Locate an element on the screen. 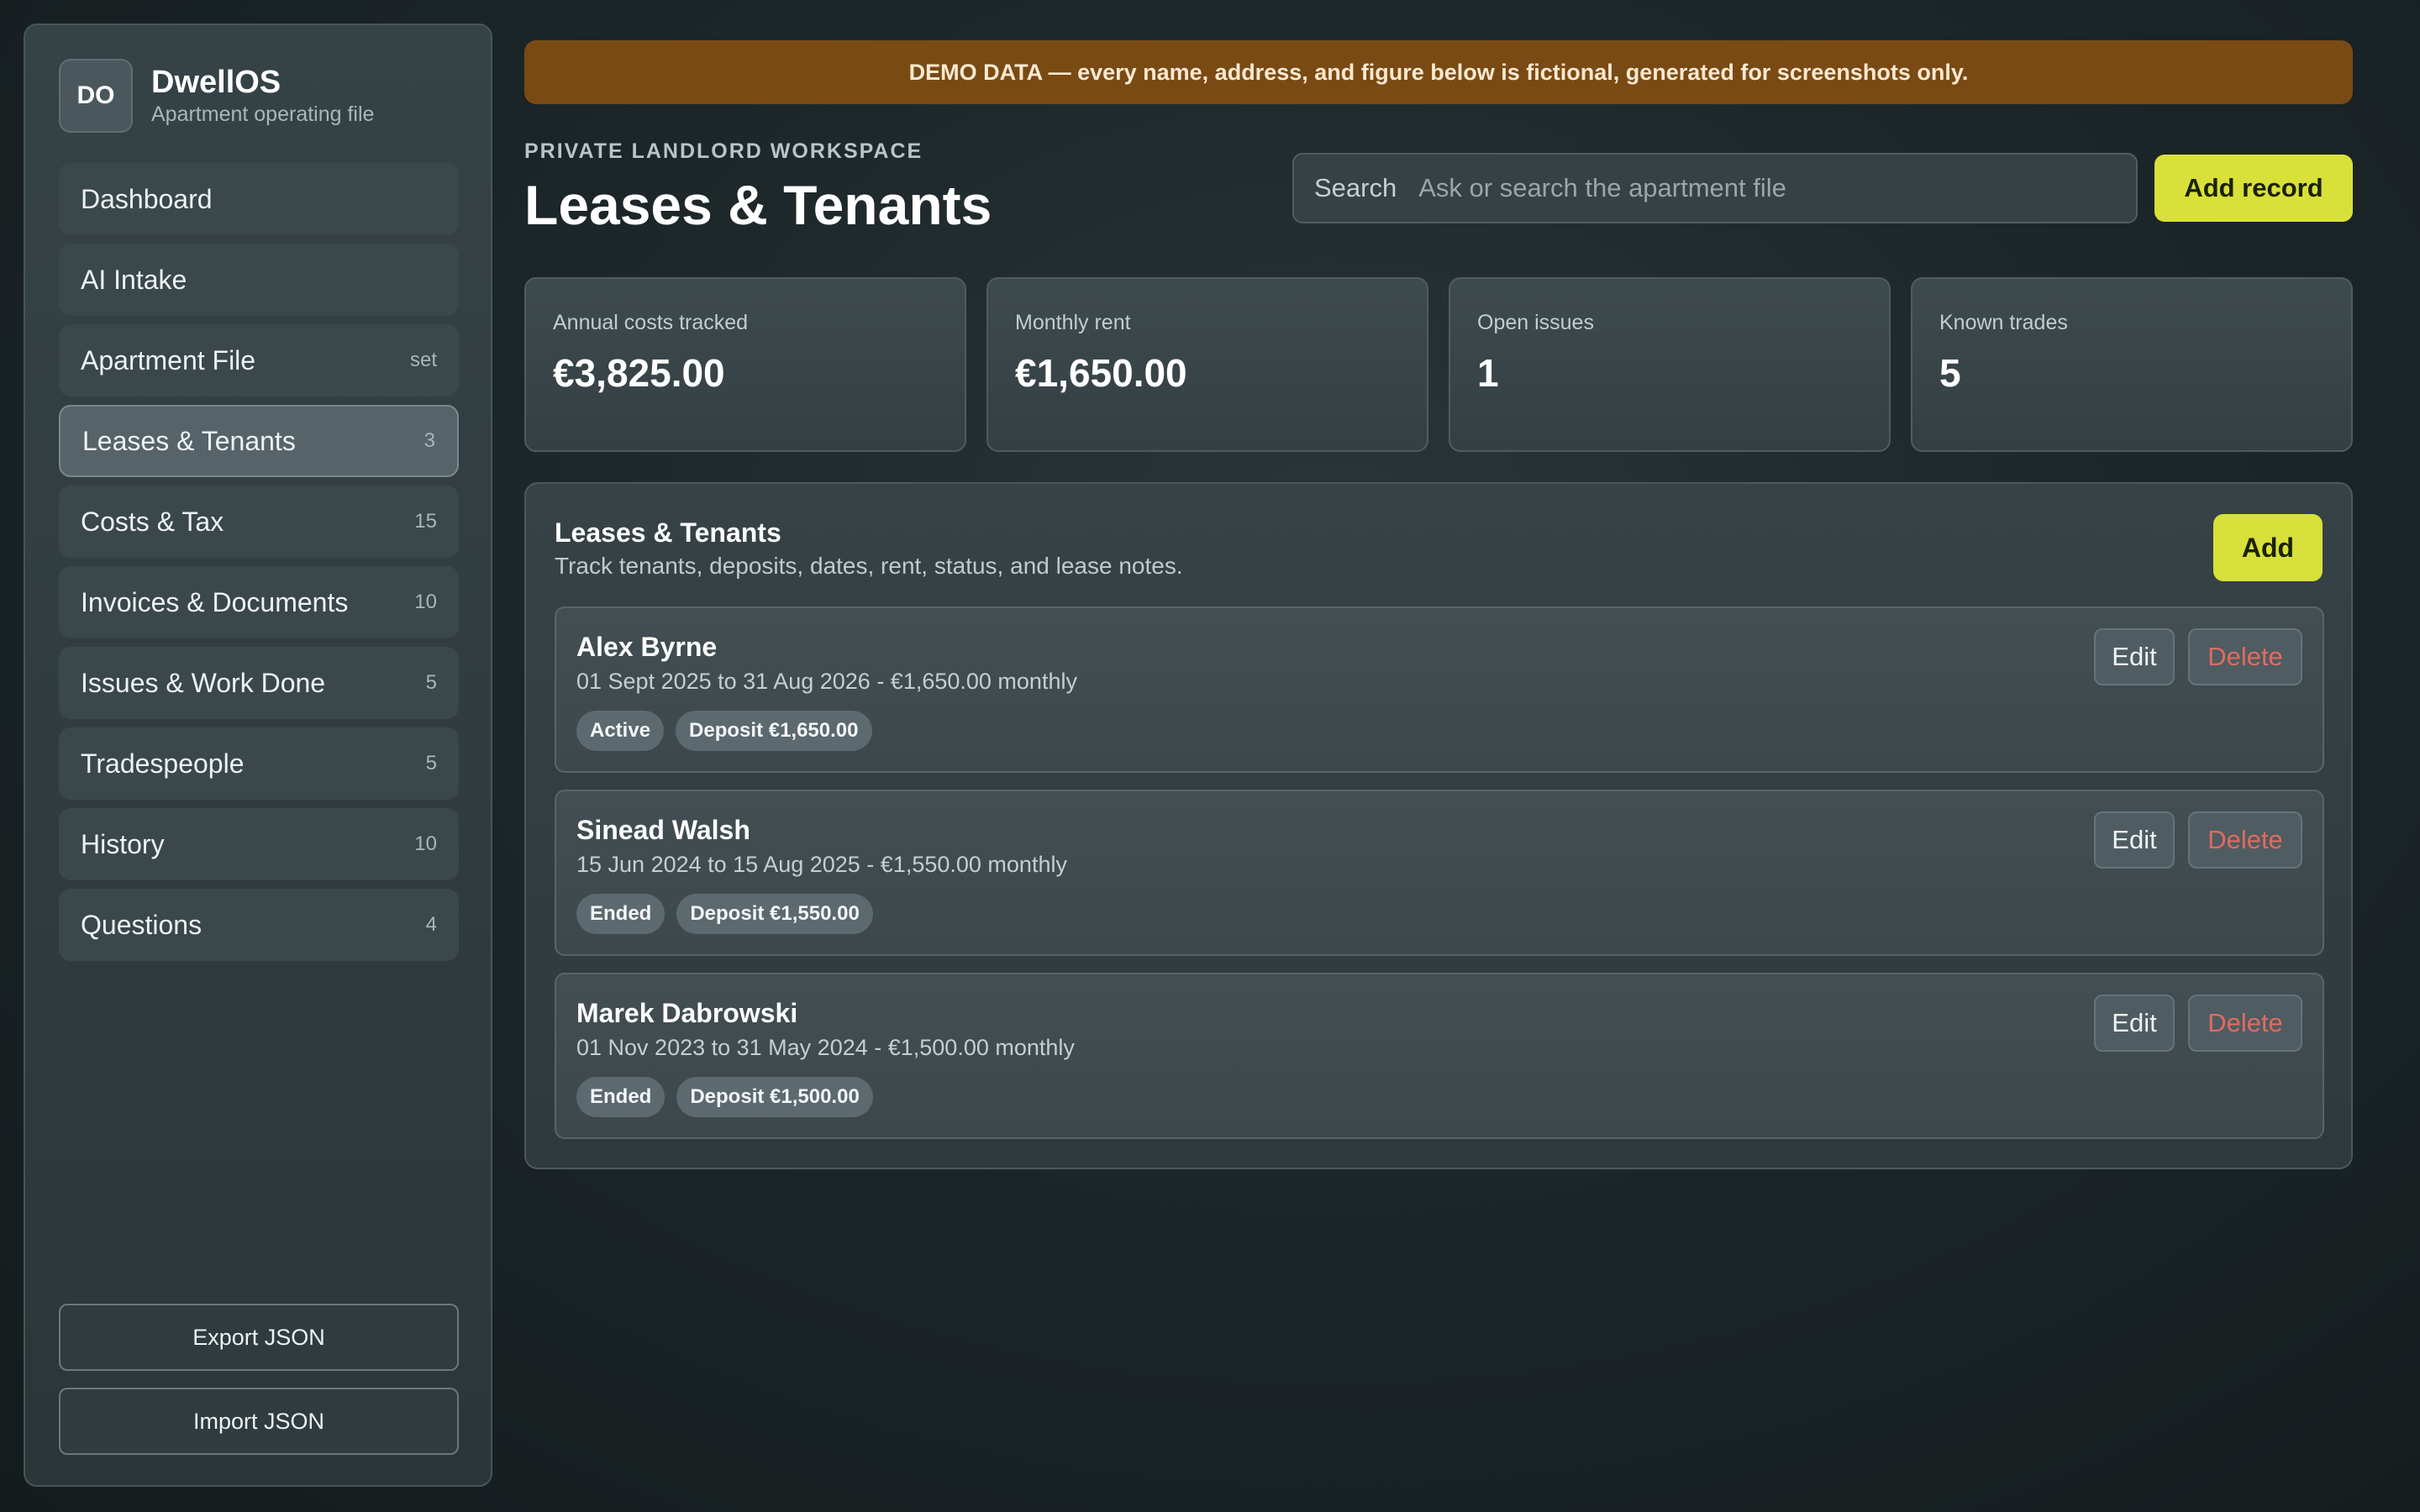 The width and height of the screenshot is (2420, 1512). stat-value: €1,650.00 is located at coordinates (1101, 373).